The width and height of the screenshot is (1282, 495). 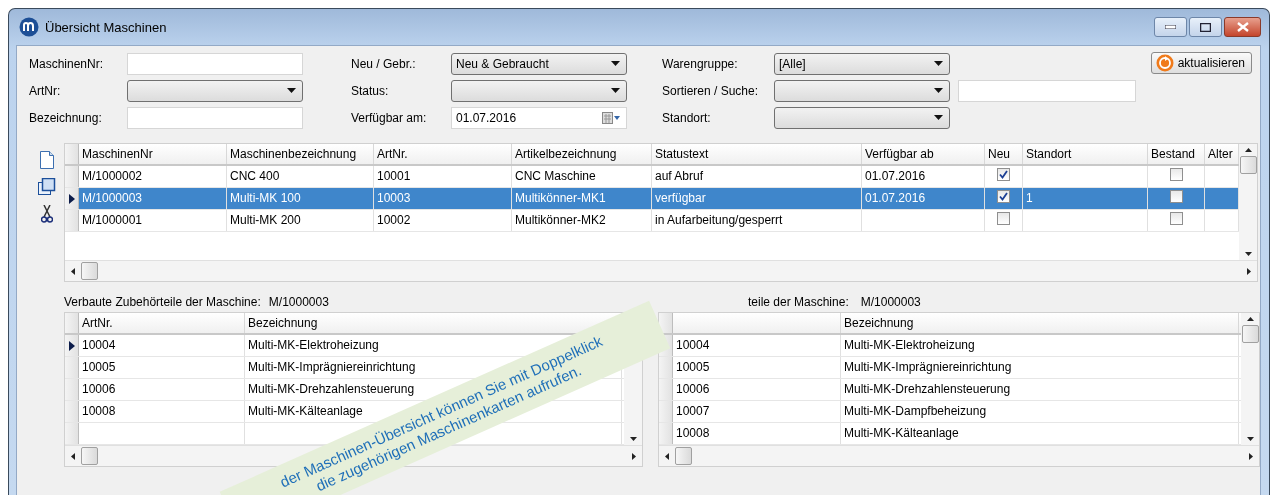 I want to click on search-field, so click(x=1047, y=90).